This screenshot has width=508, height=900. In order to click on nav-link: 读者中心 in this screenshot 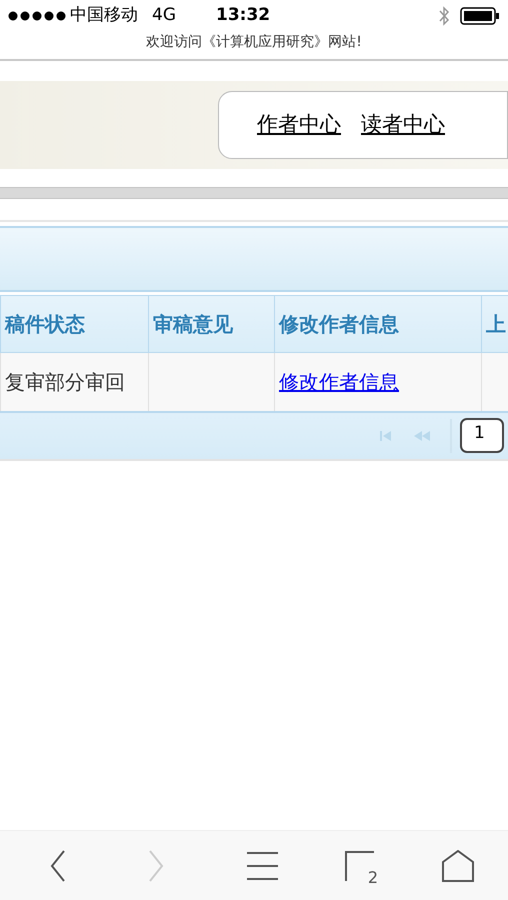, I will do `click(403, 125)`.